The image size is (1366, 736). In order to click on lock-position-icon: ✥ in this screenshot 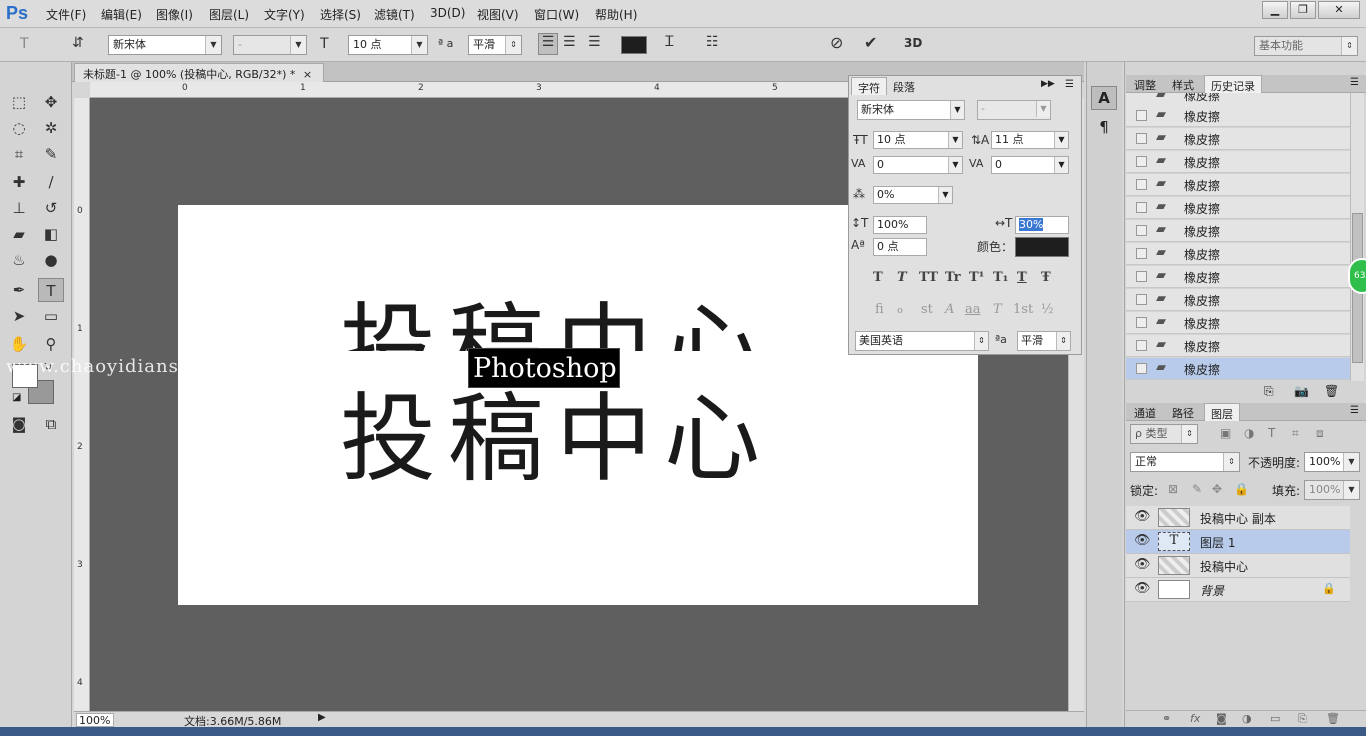, I will do `click(1217, 489)`.